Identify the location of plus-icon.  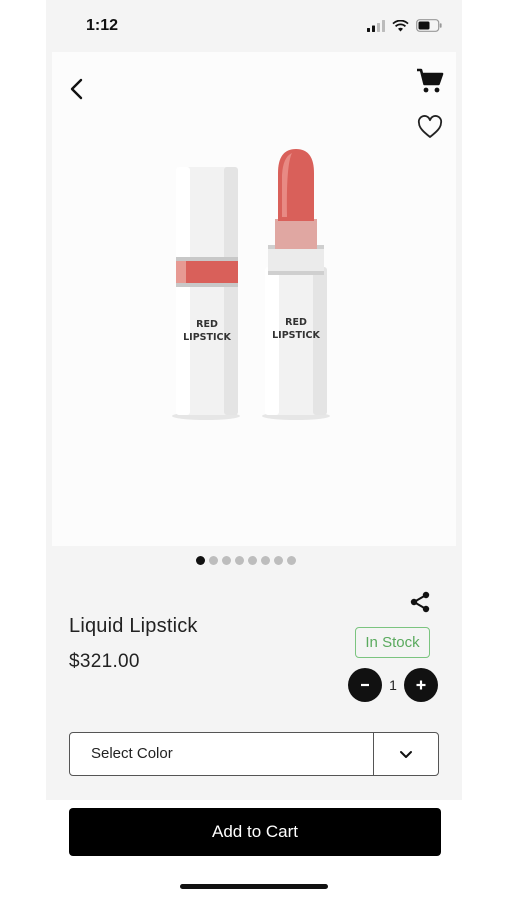
(421, 685).